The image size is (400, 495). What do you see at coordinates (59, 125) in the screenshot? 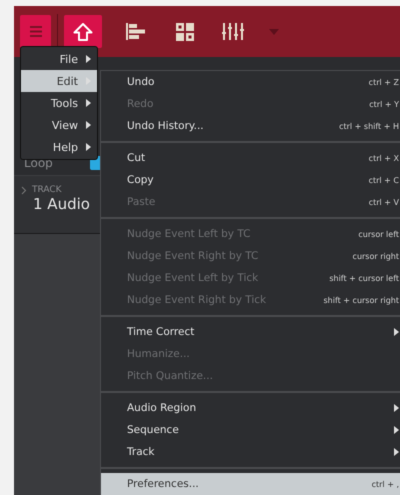
I see `menu-item: View` at bounding box center [59, 125].